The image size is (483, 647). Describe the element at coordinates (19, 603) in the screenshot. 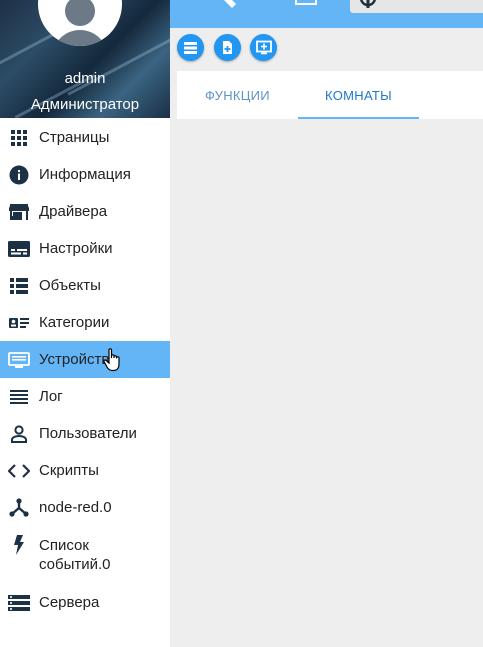

I see `servers-icon` at that location.